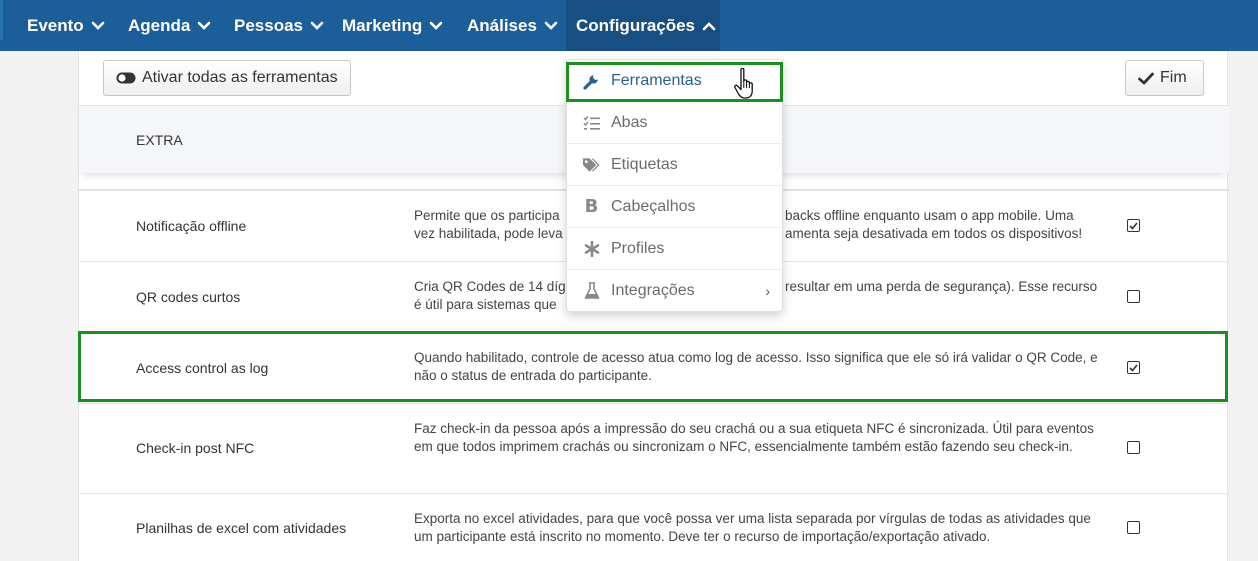 This screenshot has height=561, width=1258. I want to click on chevron-right-icon: ›, so click(767, 291).